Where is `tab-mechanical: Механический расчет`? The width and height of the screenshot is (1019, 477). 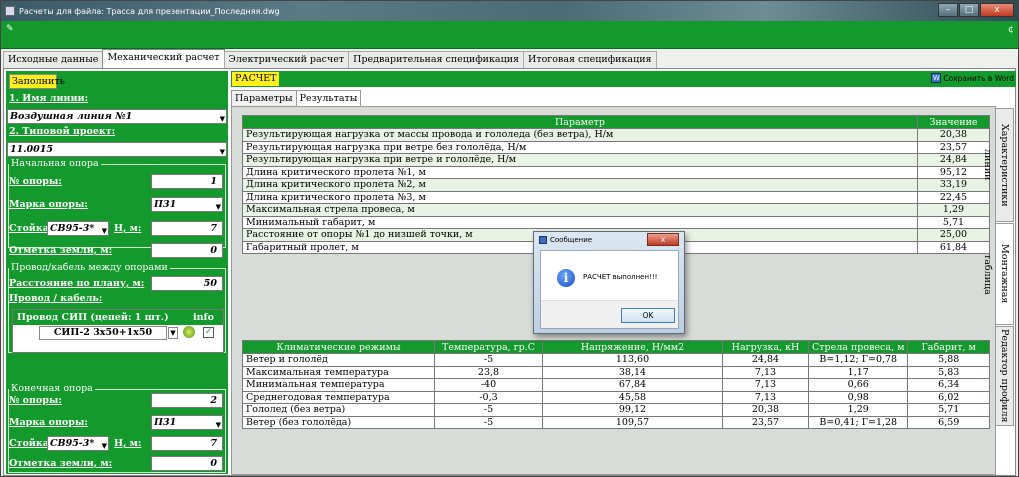 tab-mechanical: Механический расчет is located at coordinates (163, 58).